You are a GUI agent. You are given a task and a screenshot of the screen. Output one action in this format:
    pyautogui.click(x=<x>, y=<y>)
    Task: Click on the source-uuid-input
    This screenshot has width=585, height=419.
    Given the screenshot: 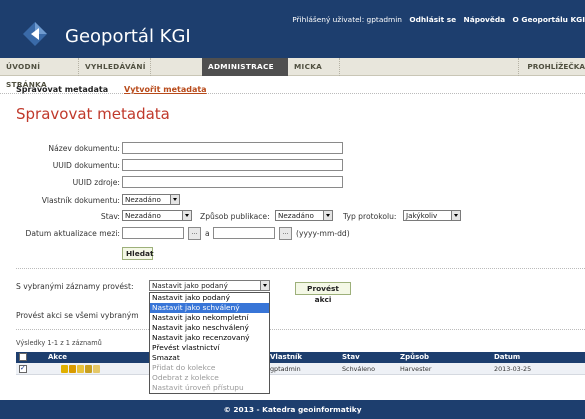 What is the action you would take?
    pyautogui.click(x=232, y=182)
    